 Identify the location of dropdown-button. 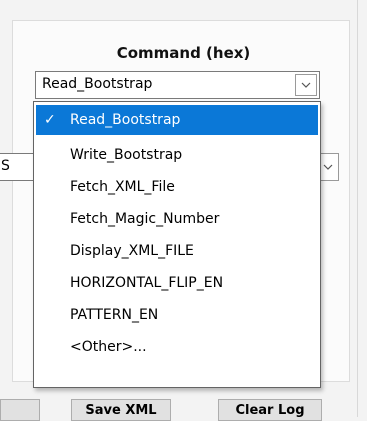
(306, 85).